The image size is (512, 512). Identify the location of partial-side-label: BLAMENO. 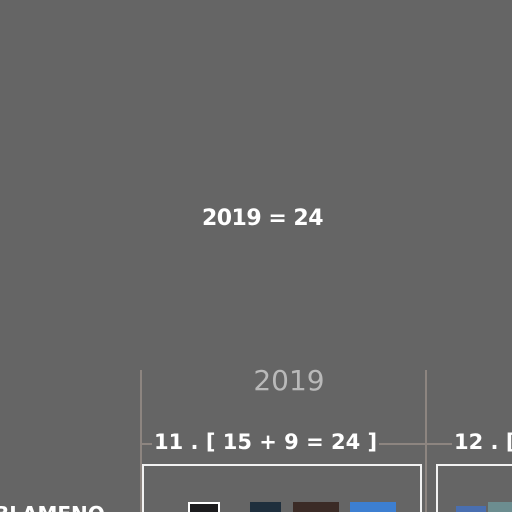
(52, 507).